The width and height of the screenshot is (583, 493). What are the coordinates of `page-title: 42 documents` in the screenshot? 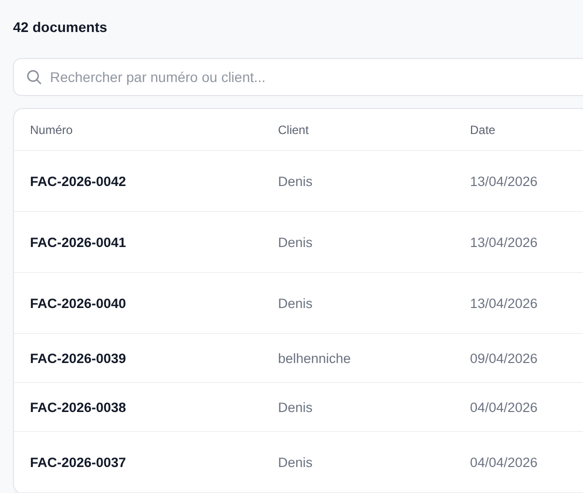 It's located at (60, 28).